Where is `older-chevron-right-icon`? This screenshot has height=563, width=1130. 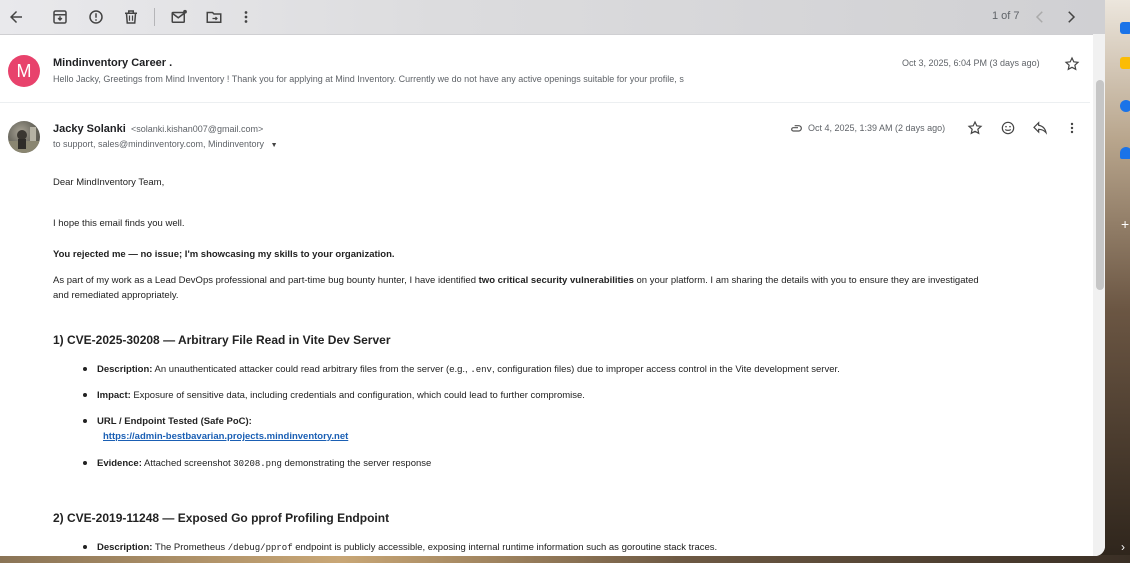
older-chevron-right-icon is located at coordinates (1071, 17).